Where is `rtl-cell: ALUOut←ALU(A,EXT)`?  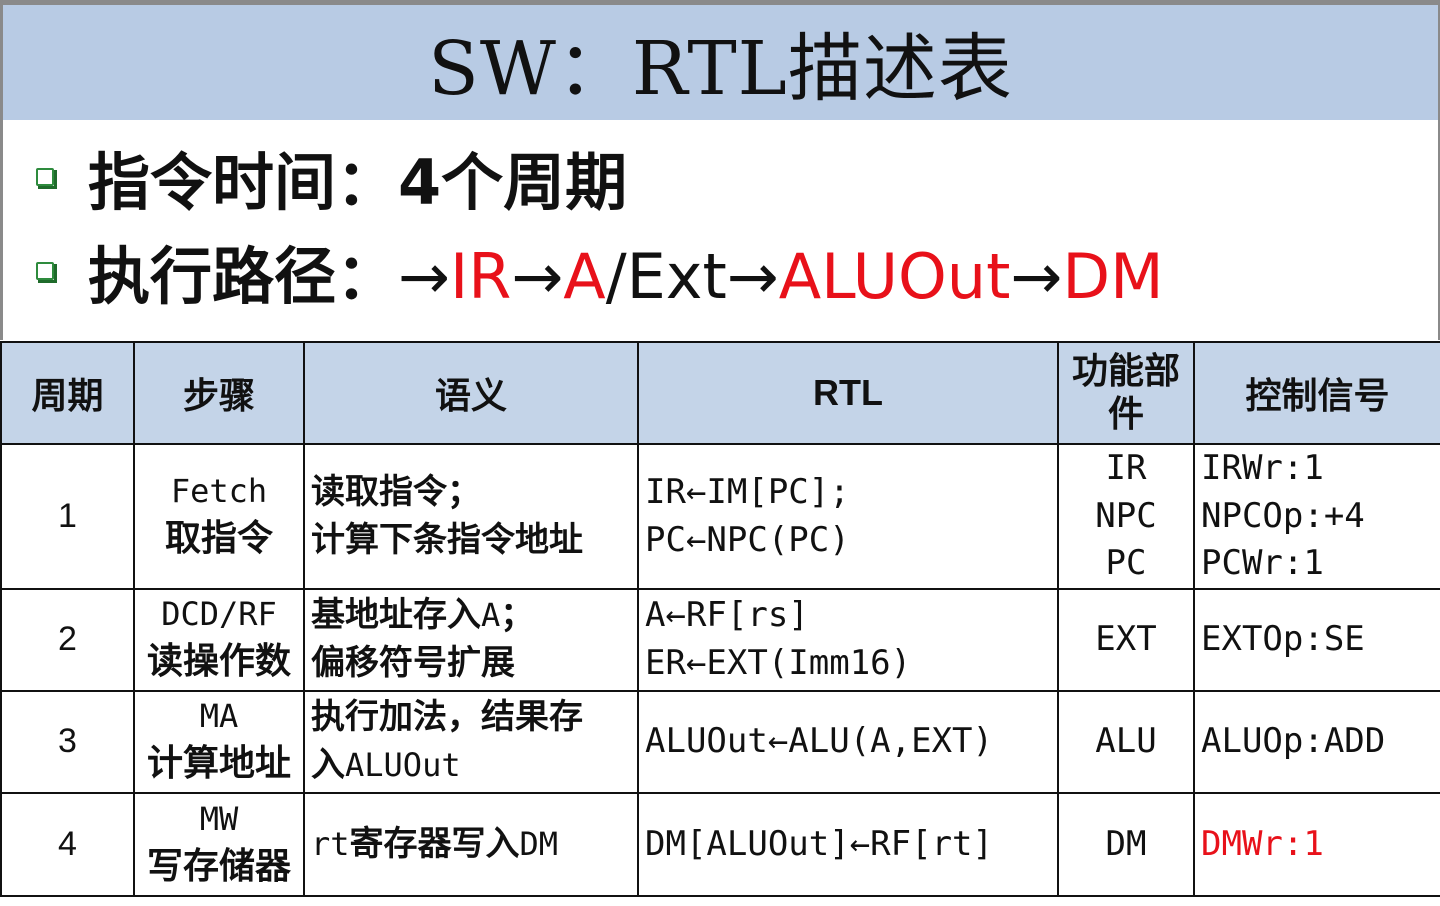 rtl-cell: ALUOut←ALU(A,EXT) is located at coordinates (848, 742).